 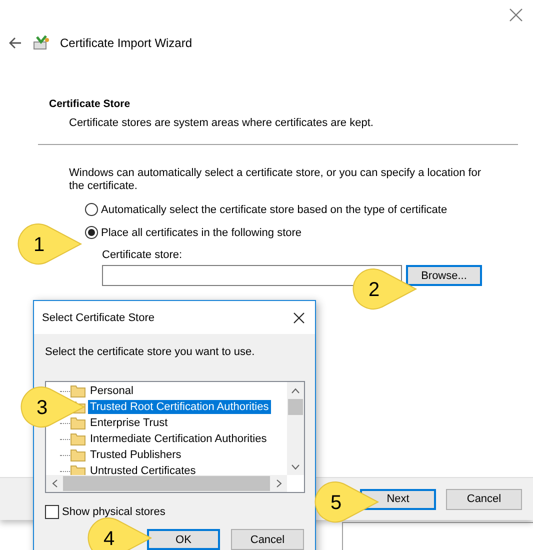 What do you see at coordinates (15, 43) in the screenshot?
I see `back-arrow-icon` at bounding box center [15, 43].